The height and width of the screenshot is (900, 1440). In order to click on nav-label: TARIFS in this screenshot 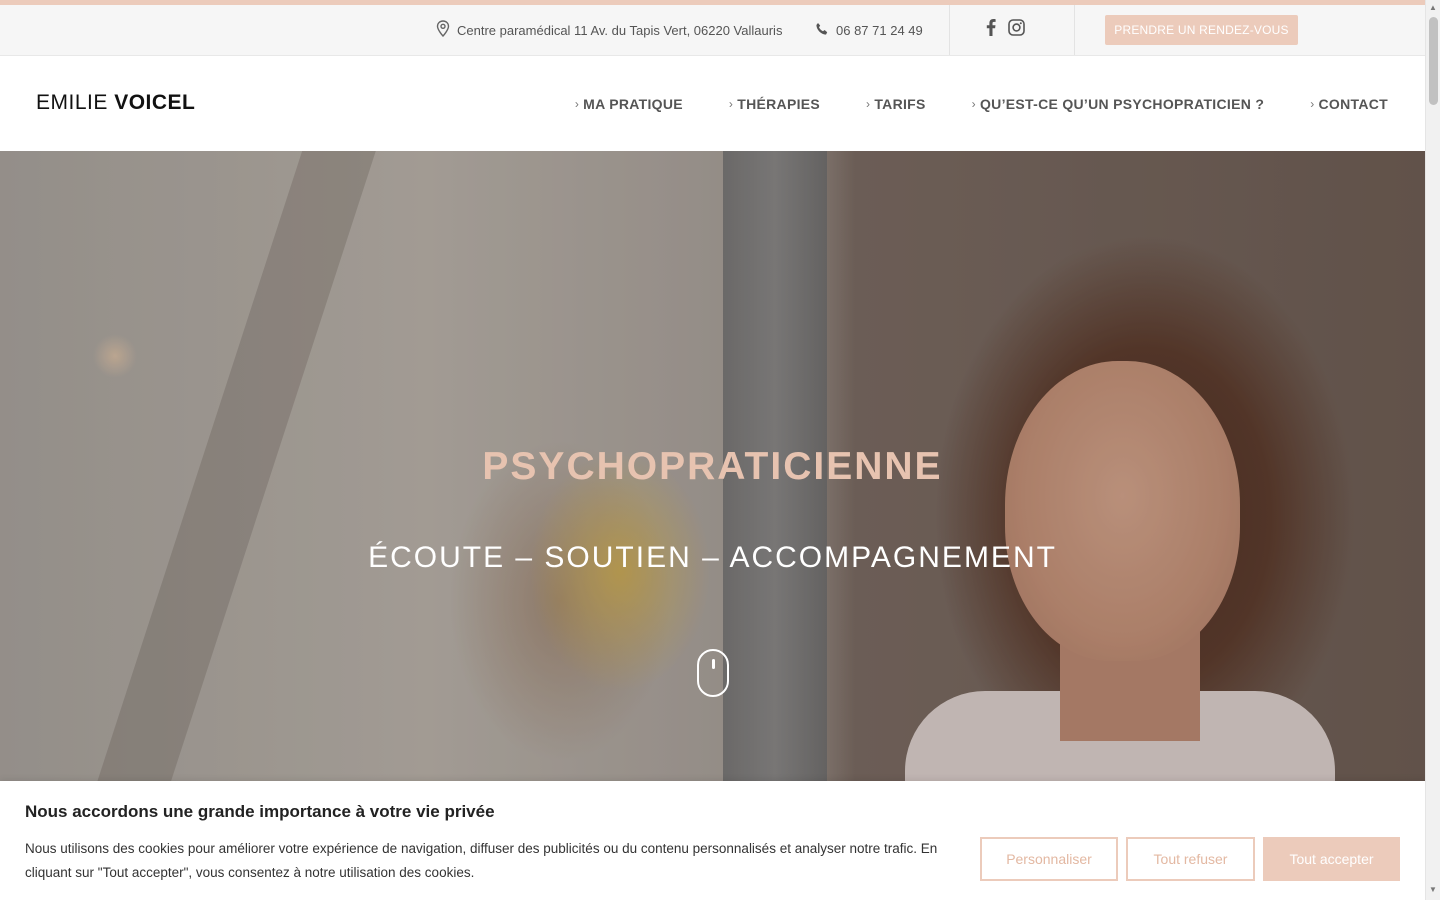, I will do `click(900, 103)`.